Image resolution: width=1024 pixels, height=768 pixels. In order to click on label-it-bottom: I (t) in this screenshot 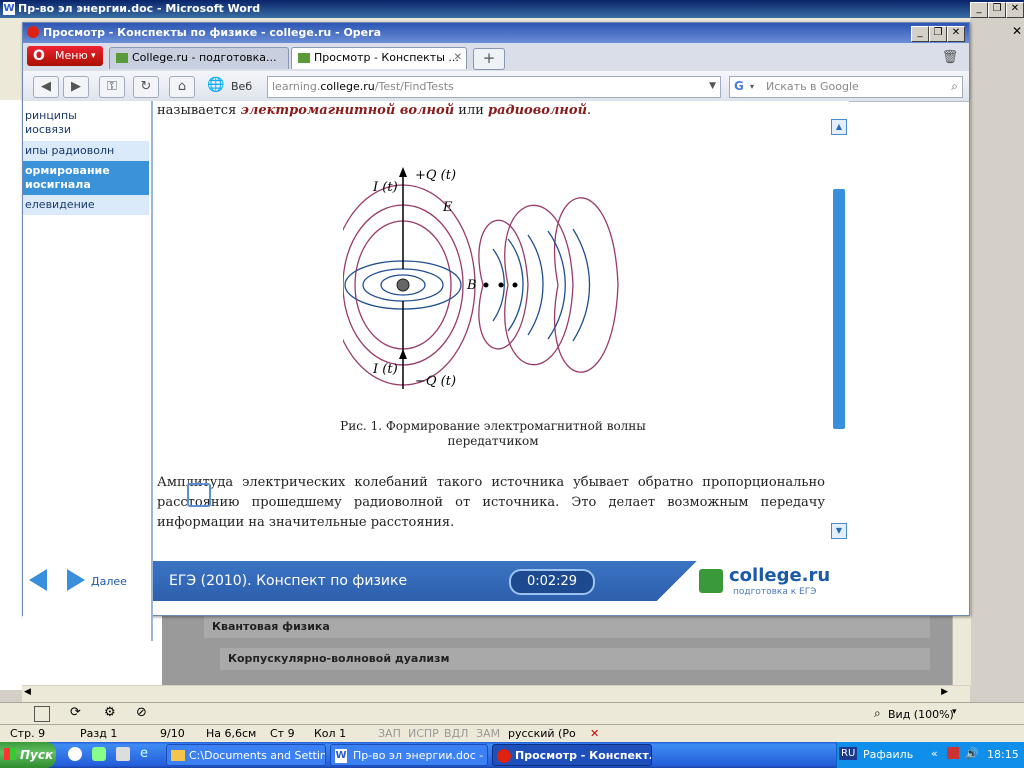, I will do `click(385, 369)`.